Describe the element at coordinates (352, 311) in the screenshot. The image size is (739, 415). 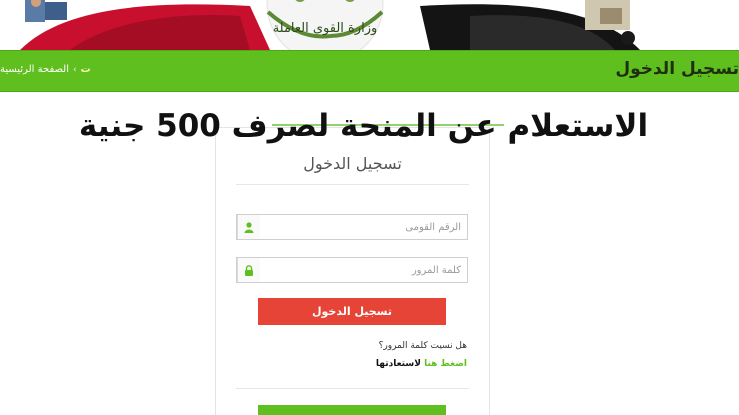
I see `login-button: تسجيل الدخول` at that location.